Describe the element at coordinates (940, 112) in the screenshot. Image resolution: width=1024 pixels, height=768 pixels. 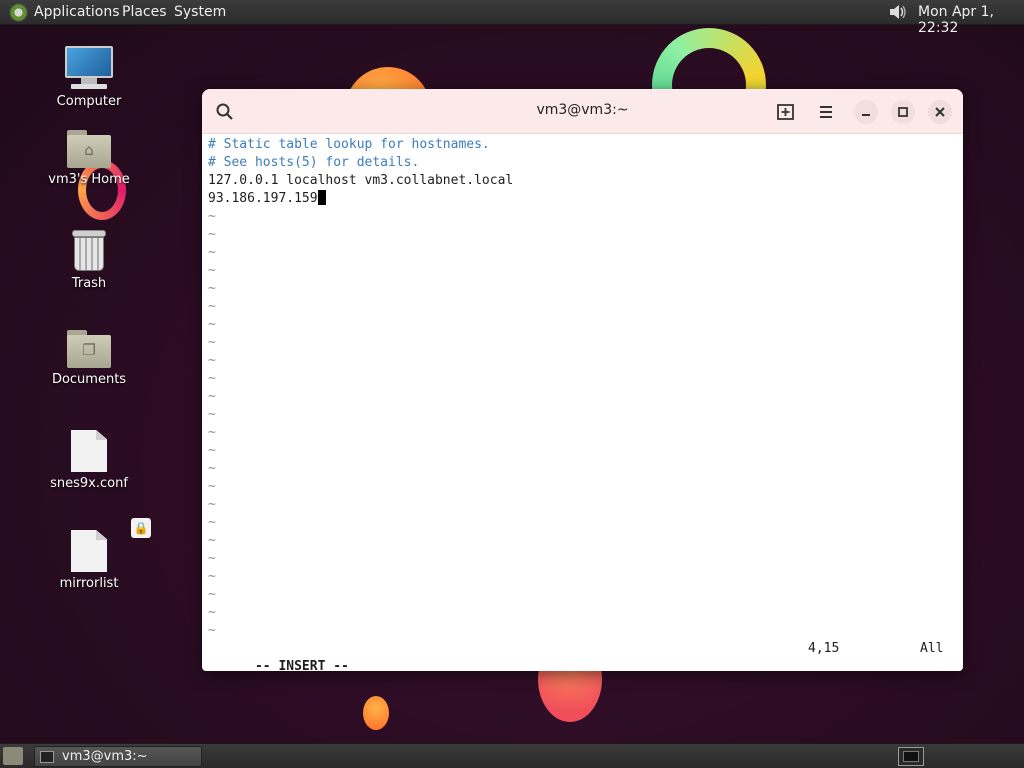
I see `close-icon` at that location.